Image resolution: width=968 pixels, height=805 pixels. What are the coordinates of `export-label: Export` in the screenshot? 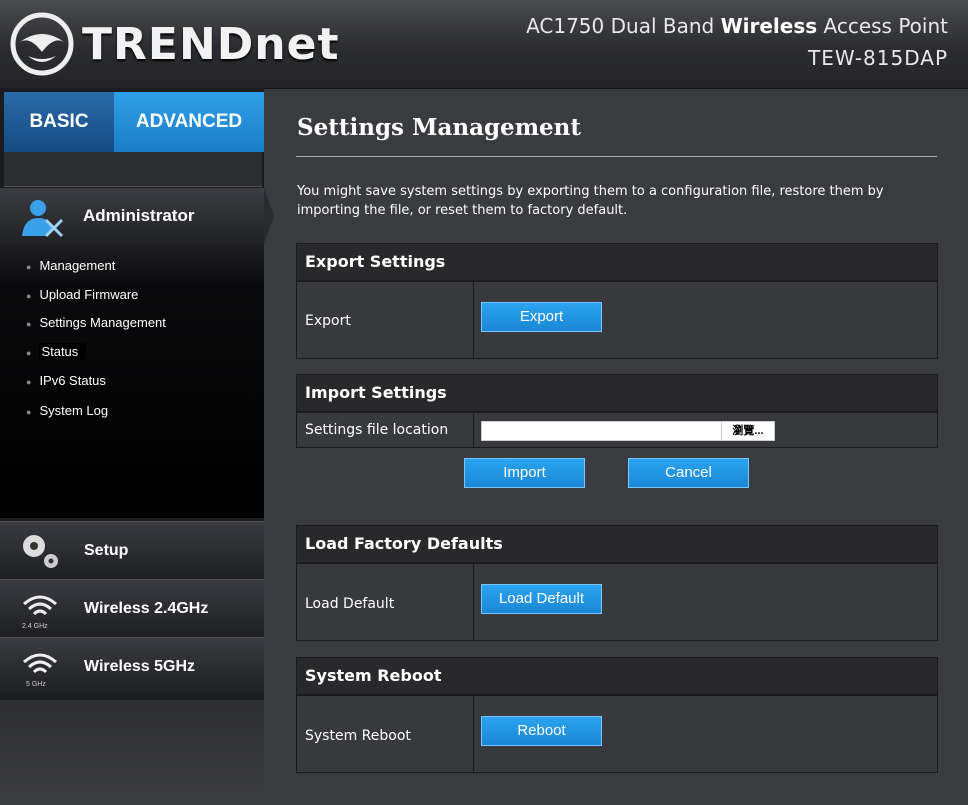 It's located at (328, 321).